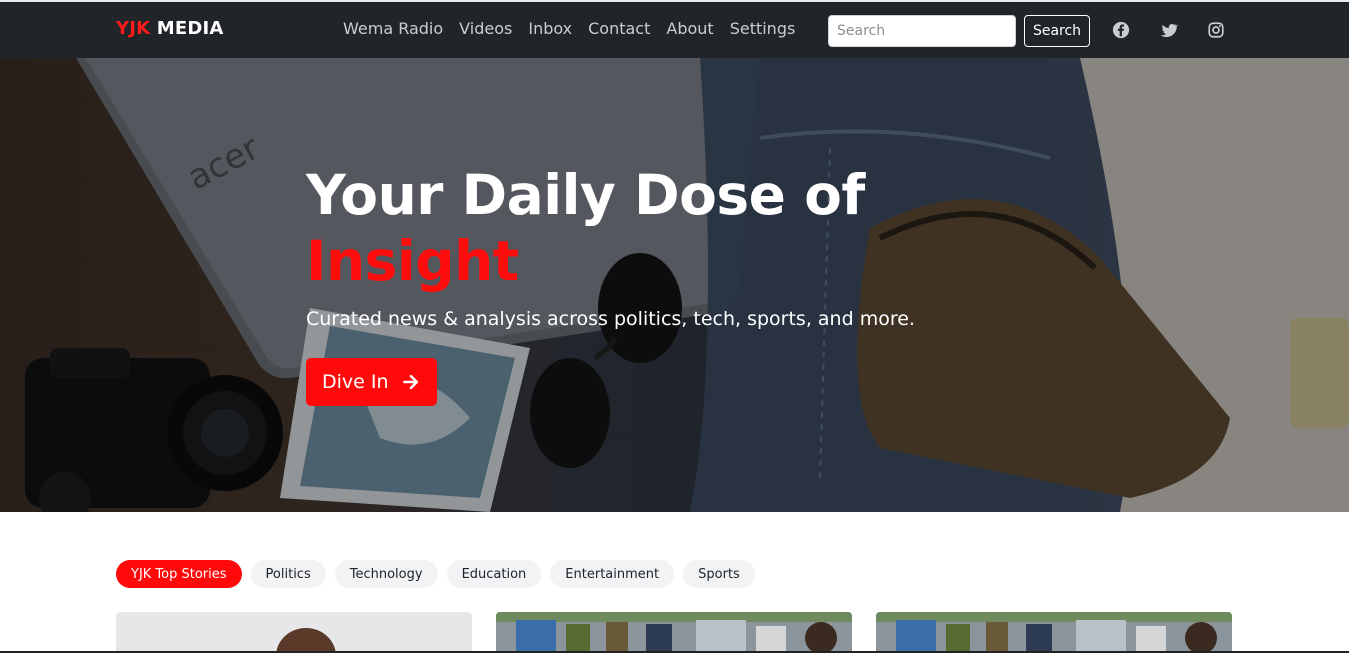 This screenshot has height=653, width=1349. What do you see at coordinates (1169, 30) in the screenshot?
I see `twitter-icon` at bounding box center [1169, 30].